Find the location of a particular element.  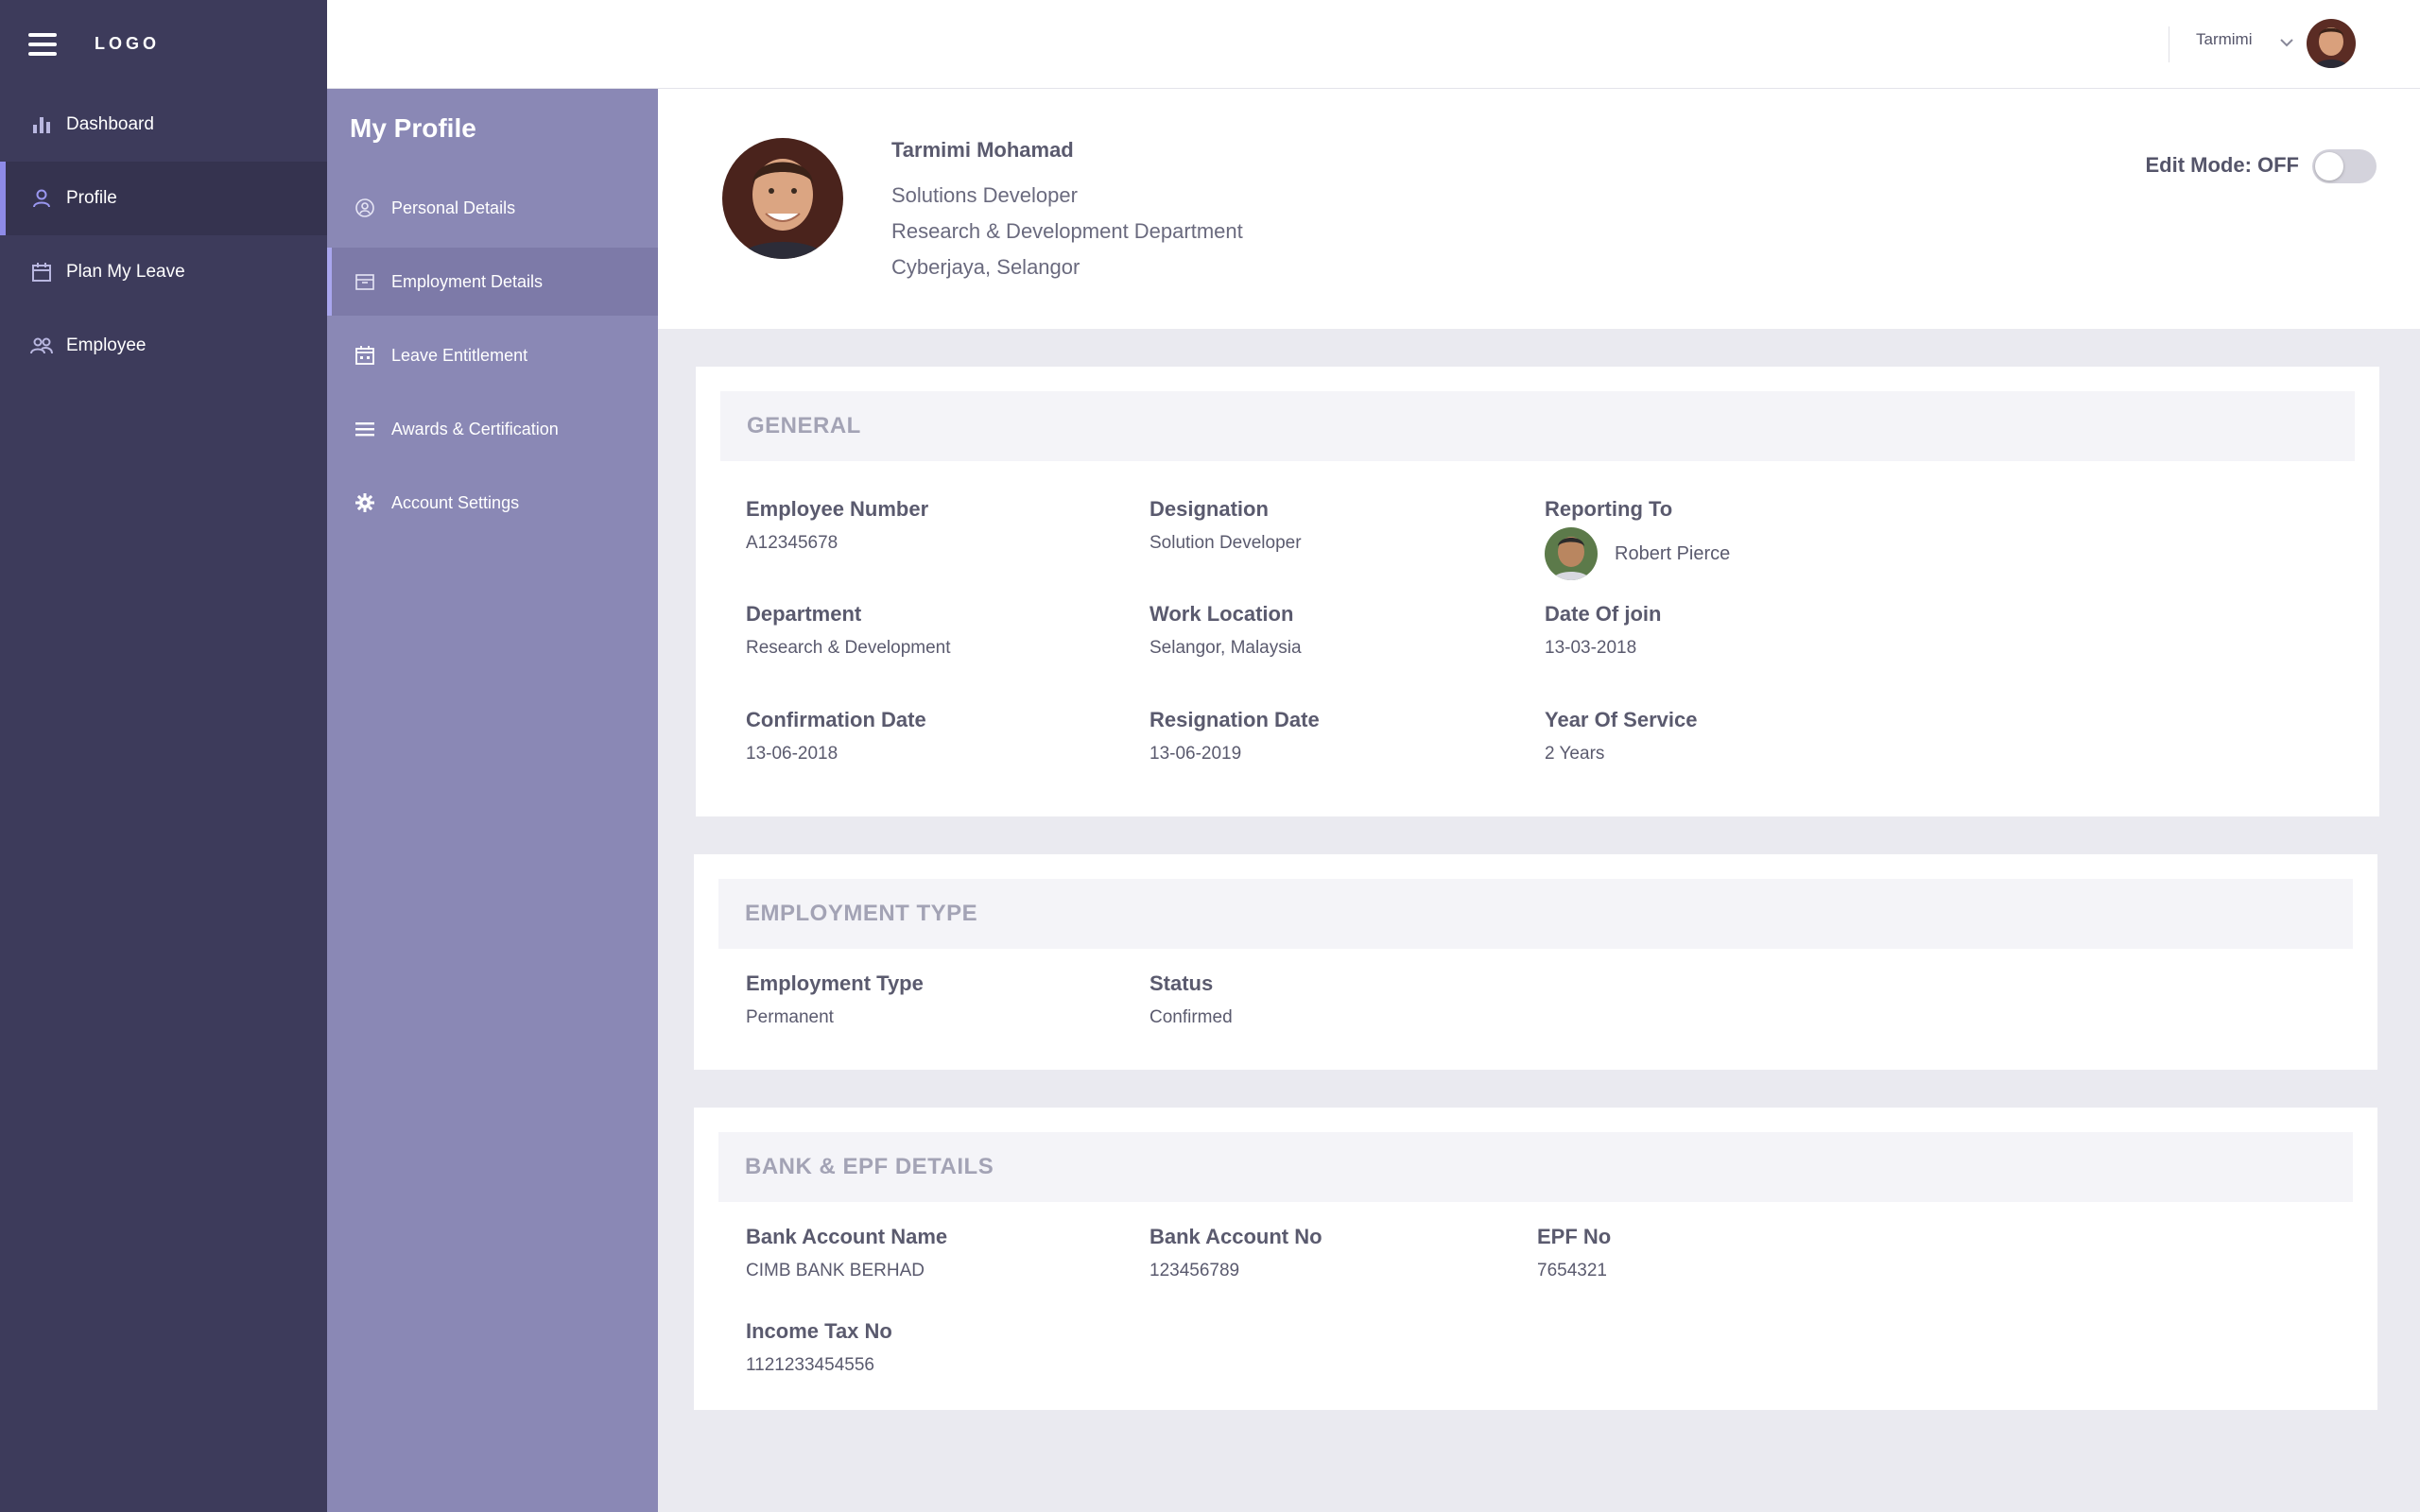

sidebar-header: LOGO is located at coordinates (163, 44).